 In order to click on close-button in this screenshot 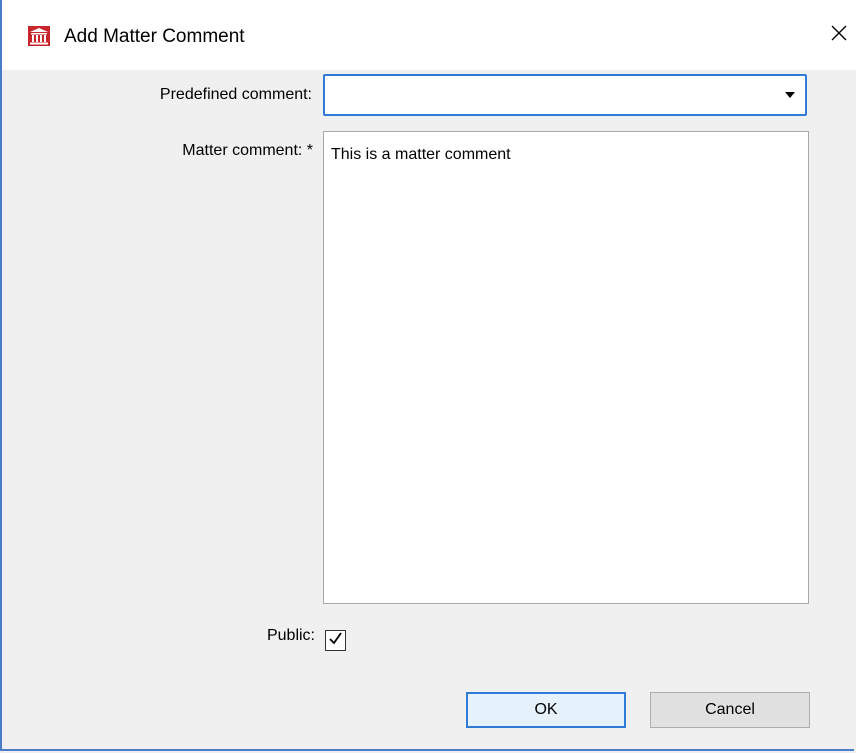, I will do `click(839, 35)`.